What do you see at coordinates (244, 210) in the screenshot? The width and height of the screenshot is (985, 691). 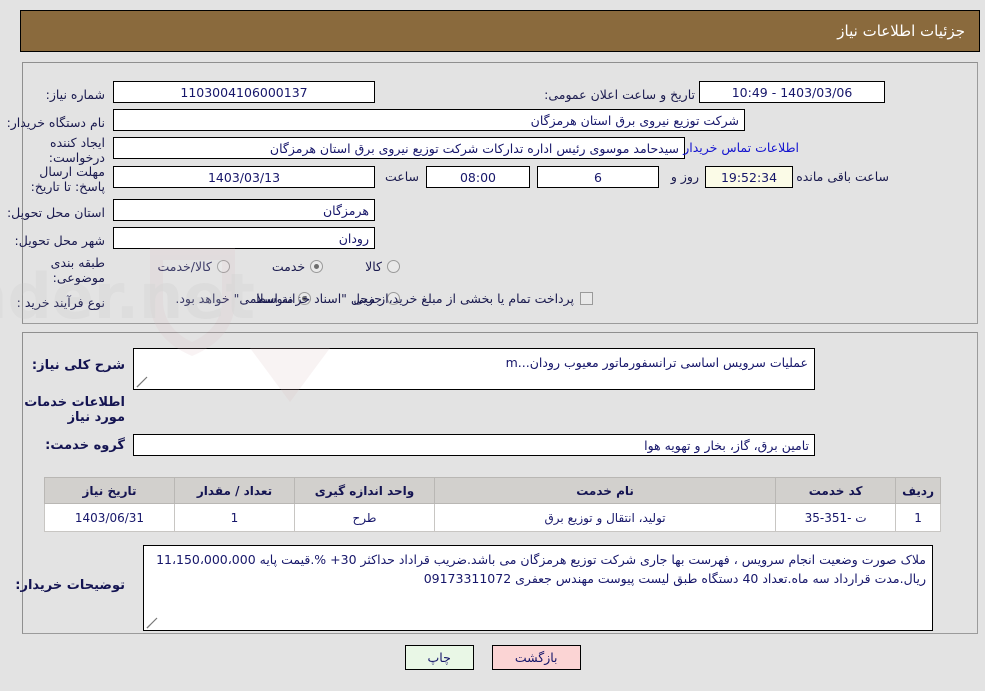 I see `province-input: هرمزگان` at bounding box center [244, 210].